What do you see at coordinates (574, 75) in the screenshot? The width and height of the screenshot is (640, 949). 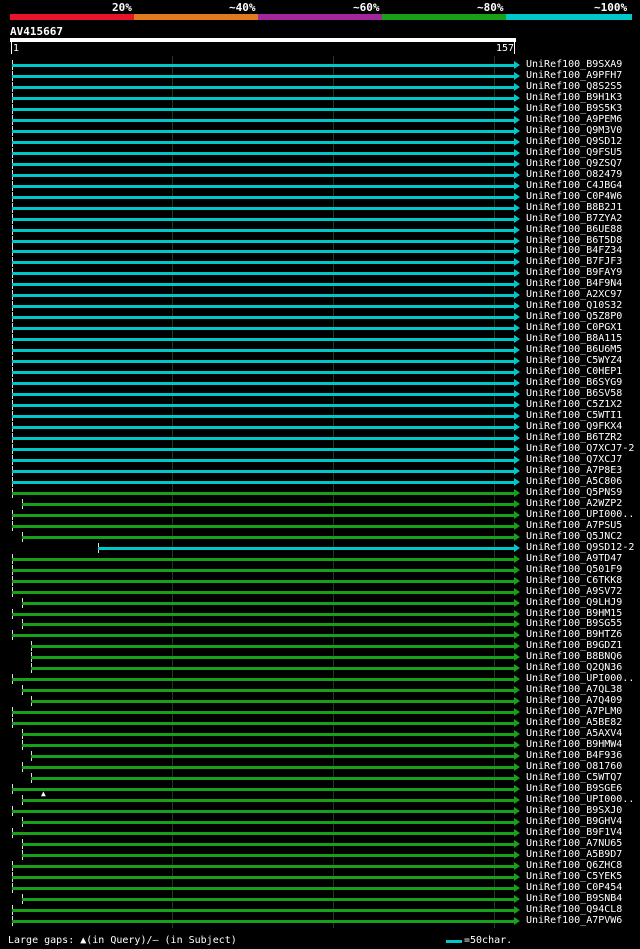 I see `hit-label: UniRef100_A9PFH7` at bounding box center [574, 75].